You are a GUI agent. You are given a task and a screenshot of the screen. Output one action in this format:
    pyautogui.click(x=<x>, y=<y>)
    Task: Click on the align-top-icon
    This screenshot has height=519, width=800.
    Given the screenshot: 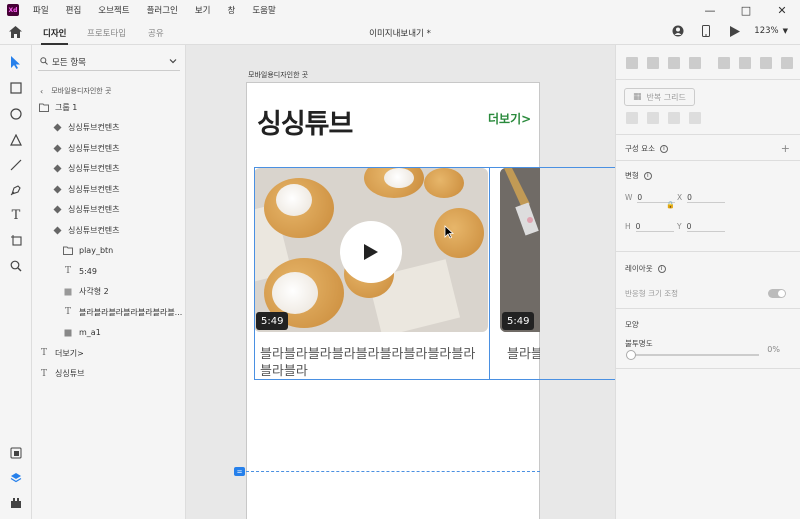 What is the action you would take?
    pyautogui.click(x=632, y=63)
    